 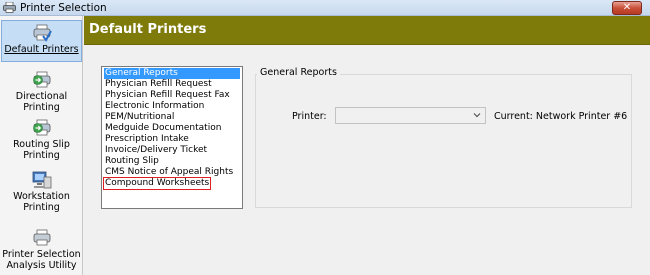 I want to click on sidebar-item-default-printers: Default Printers, so click(x=41, y=41).